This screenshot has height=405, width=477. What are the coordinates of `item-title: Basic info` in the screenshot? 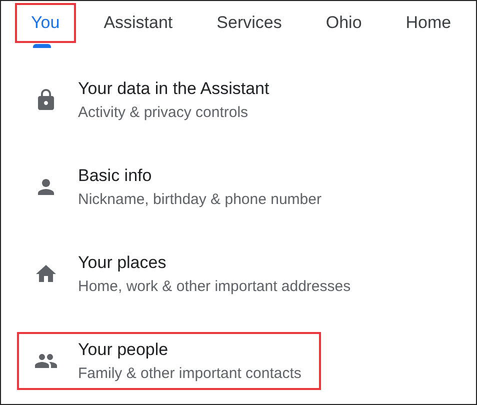 It's located at (115, 176).